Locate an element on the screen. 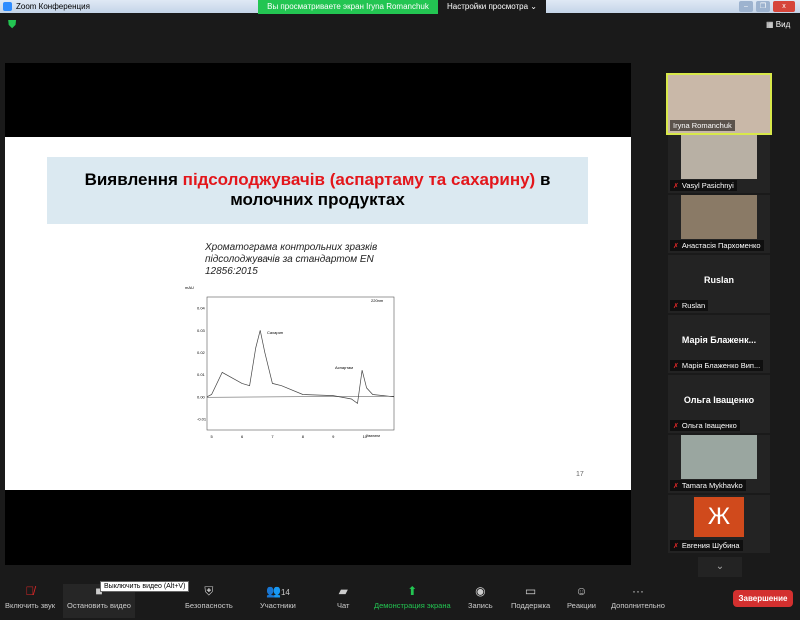 The height and width of the screenshot is (620, 800). record-icon: ◉ is located at coordinates (480, 591).